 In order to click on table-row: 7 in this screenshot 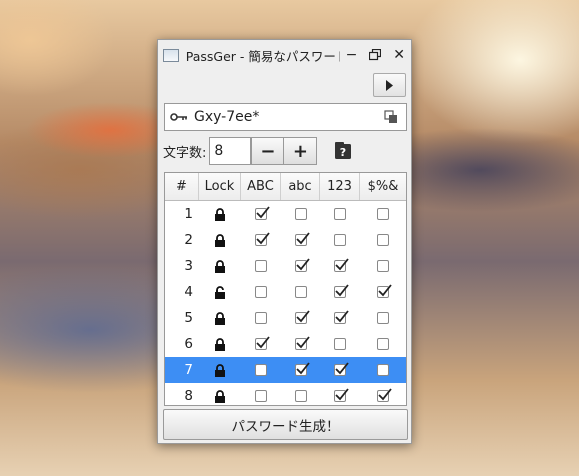, I will do `click(285, 370)`.